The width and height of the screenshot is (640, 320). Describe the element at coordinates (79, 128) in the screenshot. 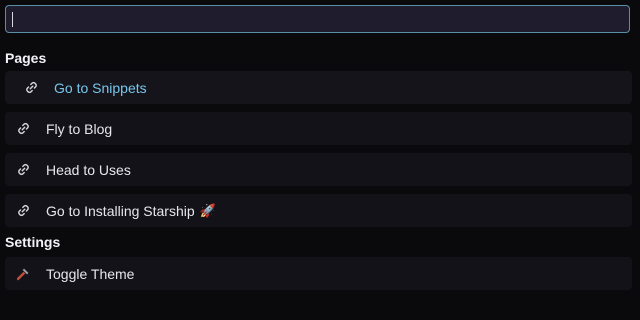

I see `command-item-label: Fly to Blog` at that location.